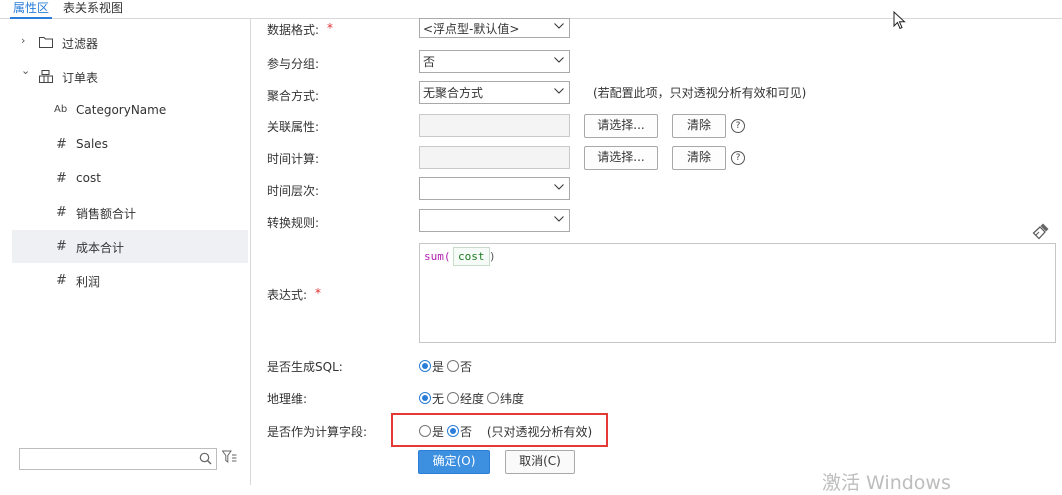  I want to click on radio-label: 否, so click(466, 367).